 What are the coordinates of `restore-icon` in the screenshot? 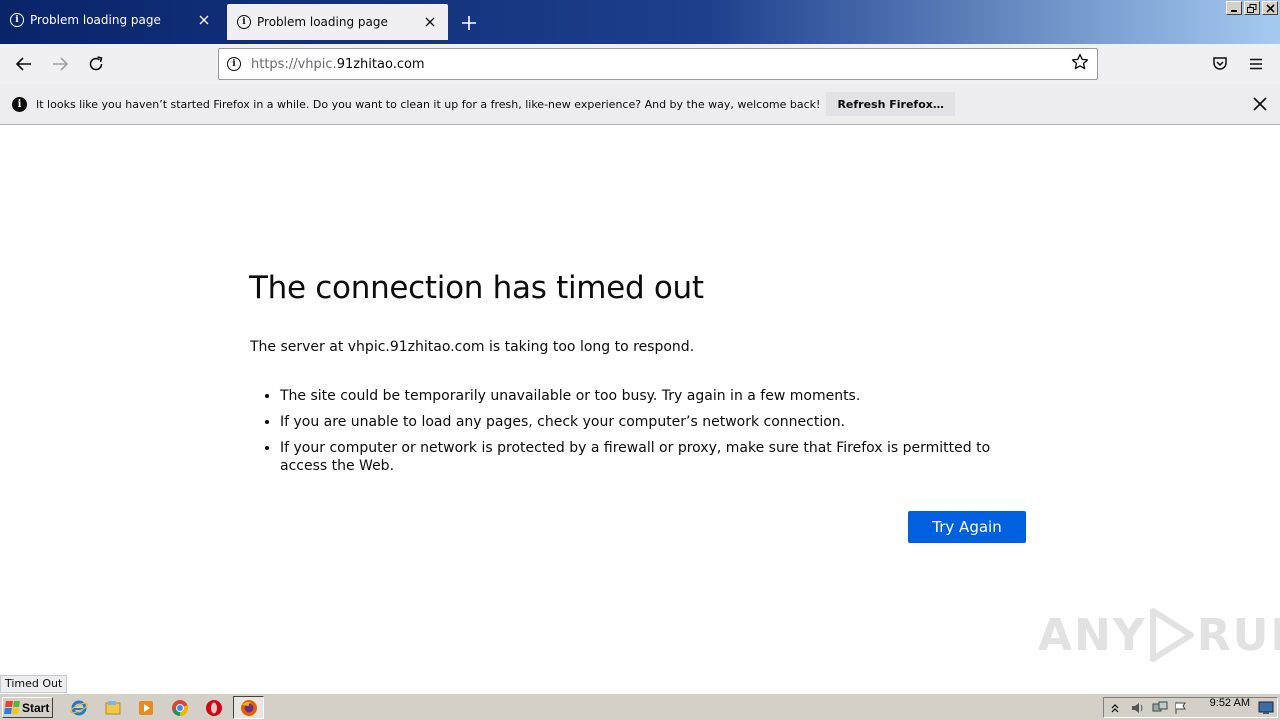 It's located at (1252, 8).